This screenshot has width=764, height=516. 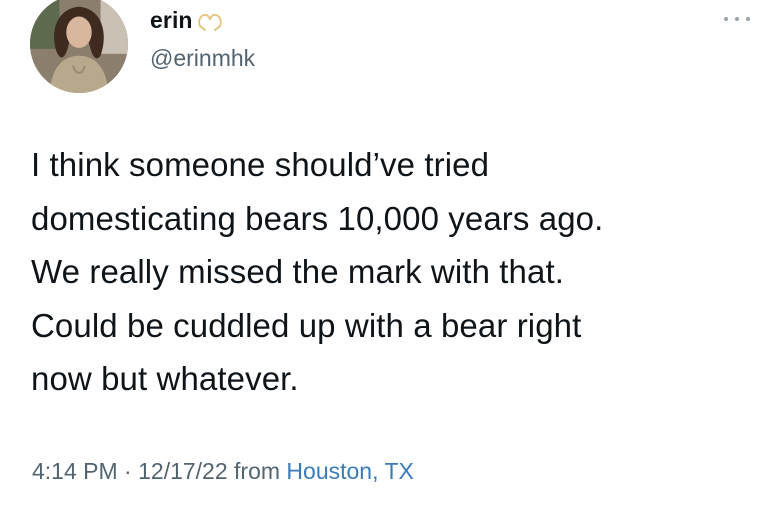 I want to click on tweet-time: 4:14 PM, so click(x=75, y=471).